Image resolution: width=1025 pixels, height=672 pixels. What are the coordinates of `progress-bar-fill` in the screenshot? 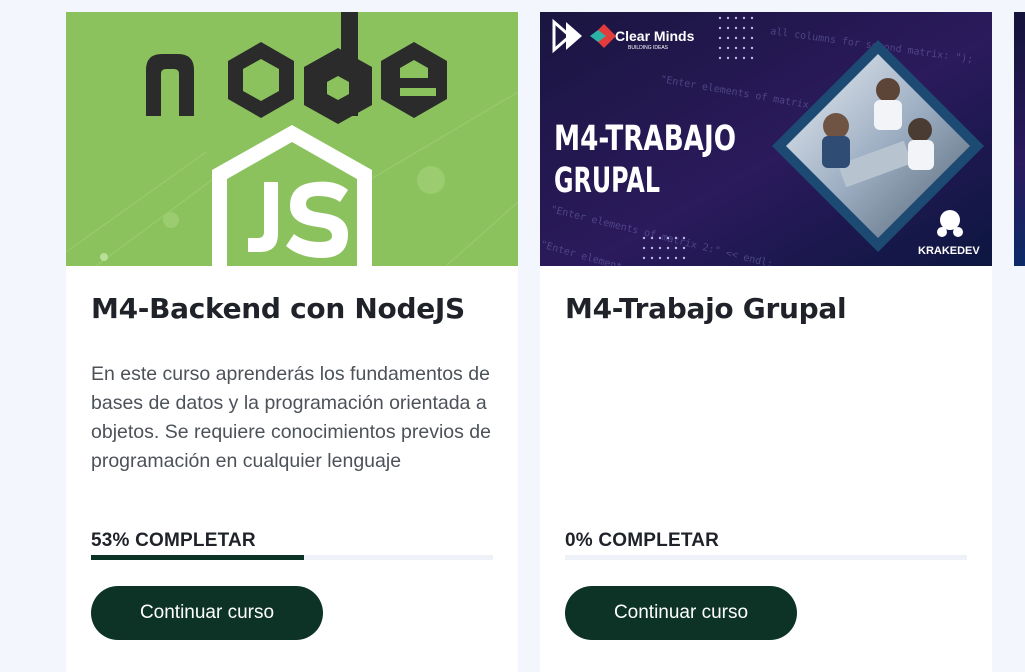 It's located at (198, 557).